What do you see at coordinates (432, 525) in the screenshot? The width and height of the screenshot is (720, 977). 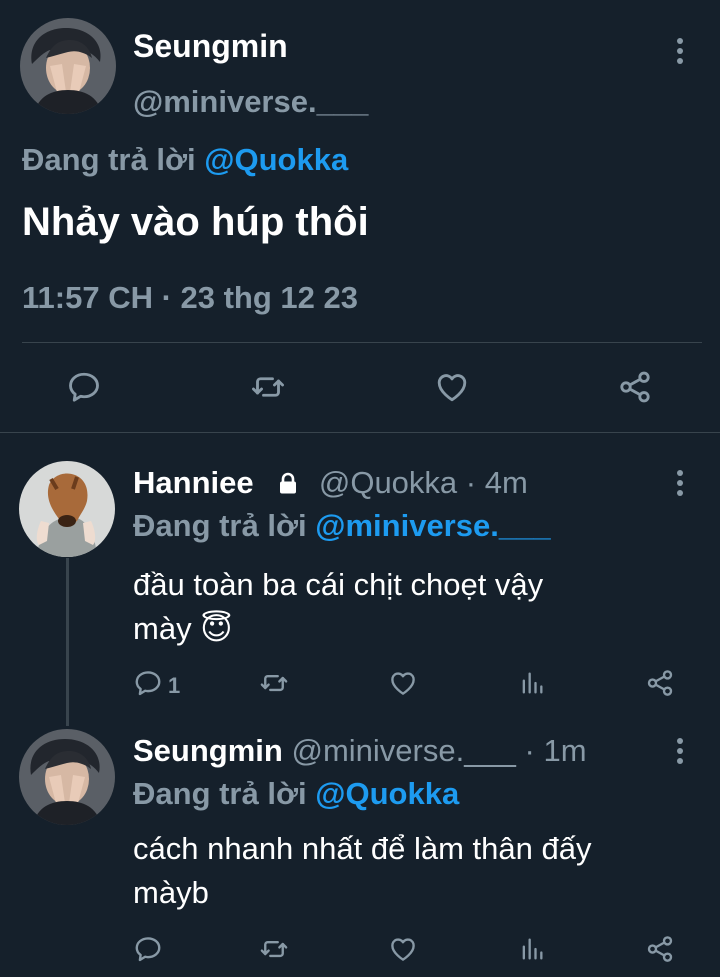 I see `mention-link: @miniverse.___` at bounding box center [432, 525].